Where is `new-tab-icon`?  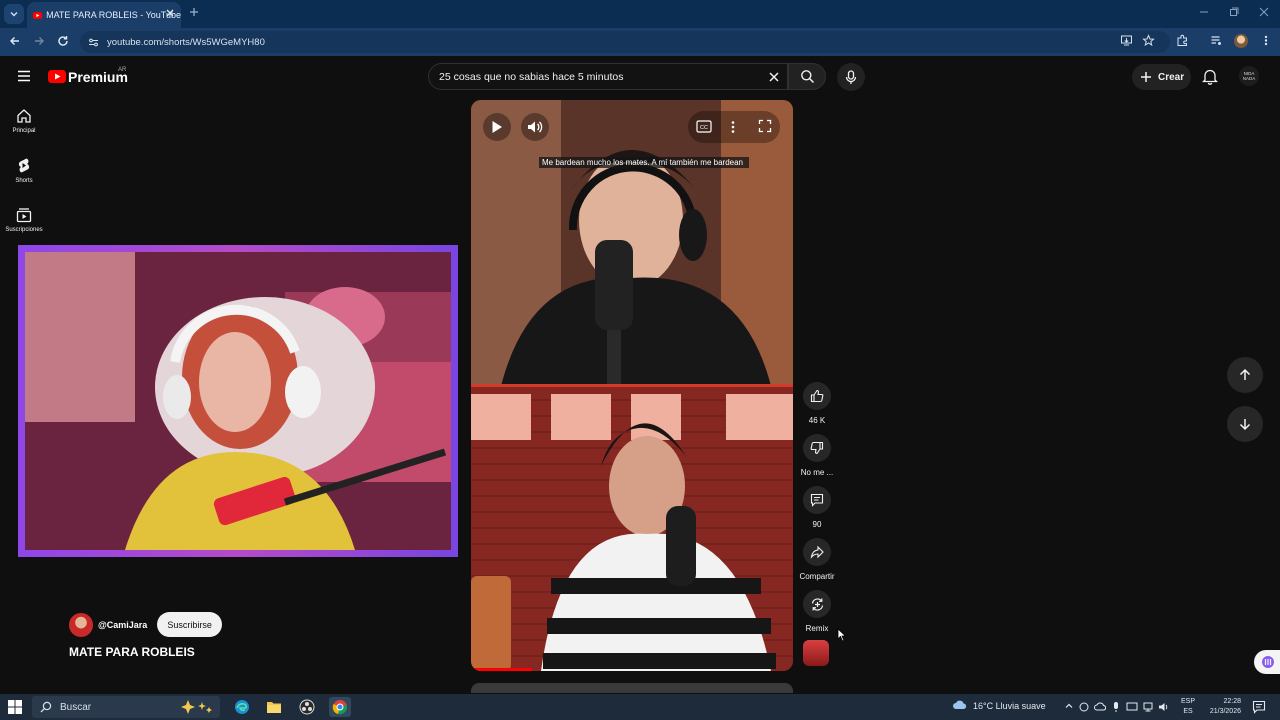
new-tab-icon is located at coordinates (194, 12).